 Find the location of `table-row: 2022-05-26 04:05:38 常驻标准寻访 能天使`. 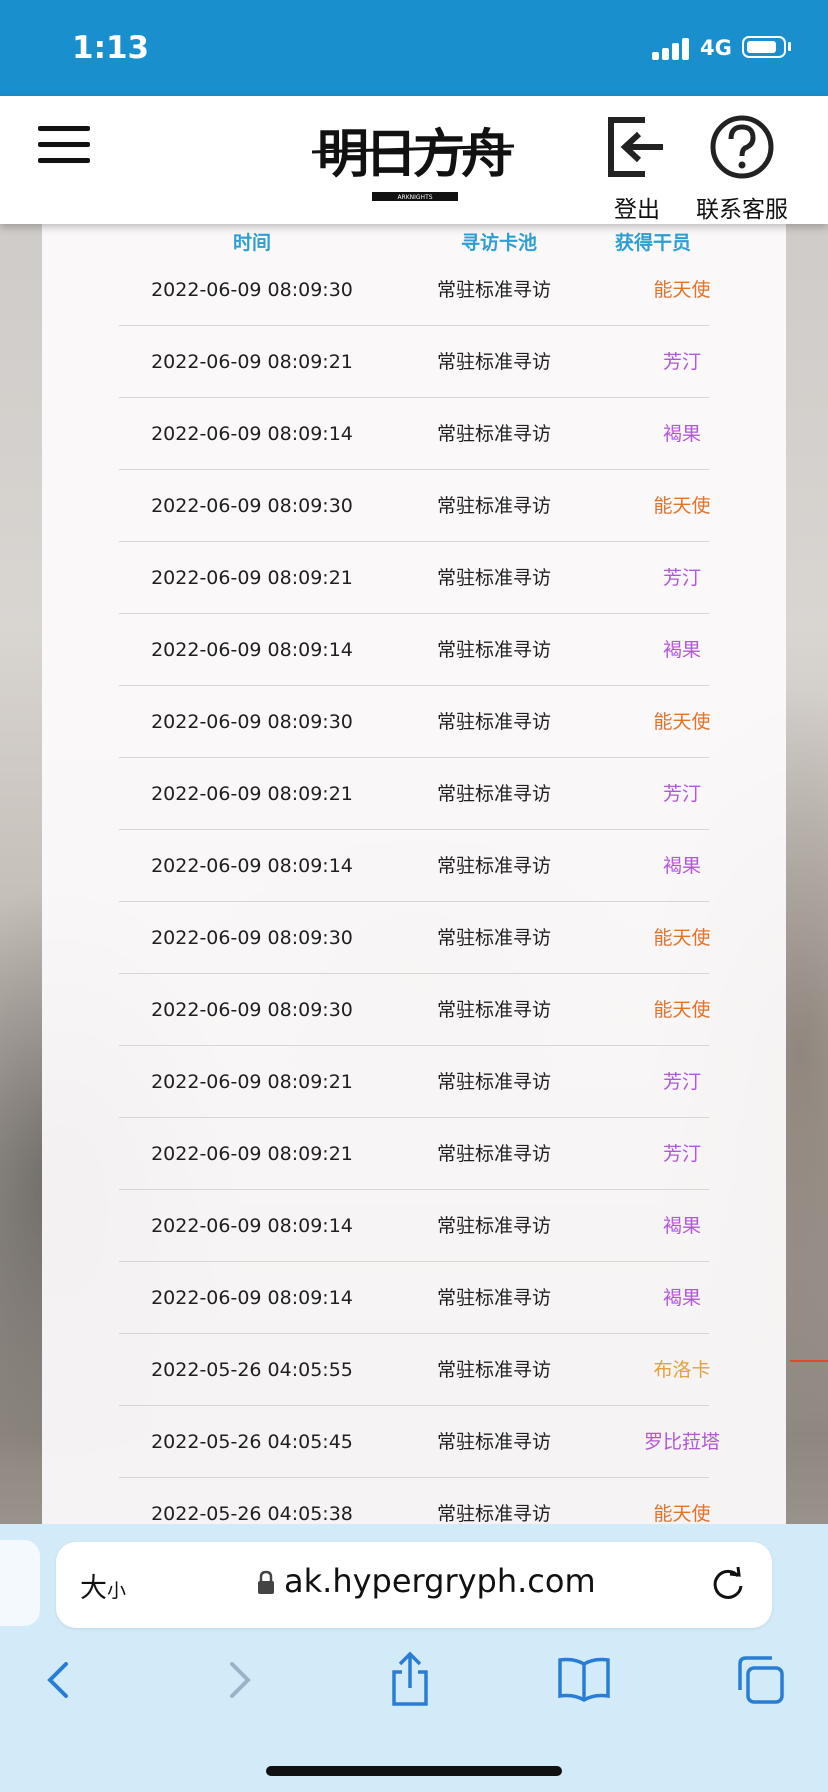

table-row: 2022-05-26 04:05:38 常驻标准寻访 能天使 is located at coordinates (414, 1501).